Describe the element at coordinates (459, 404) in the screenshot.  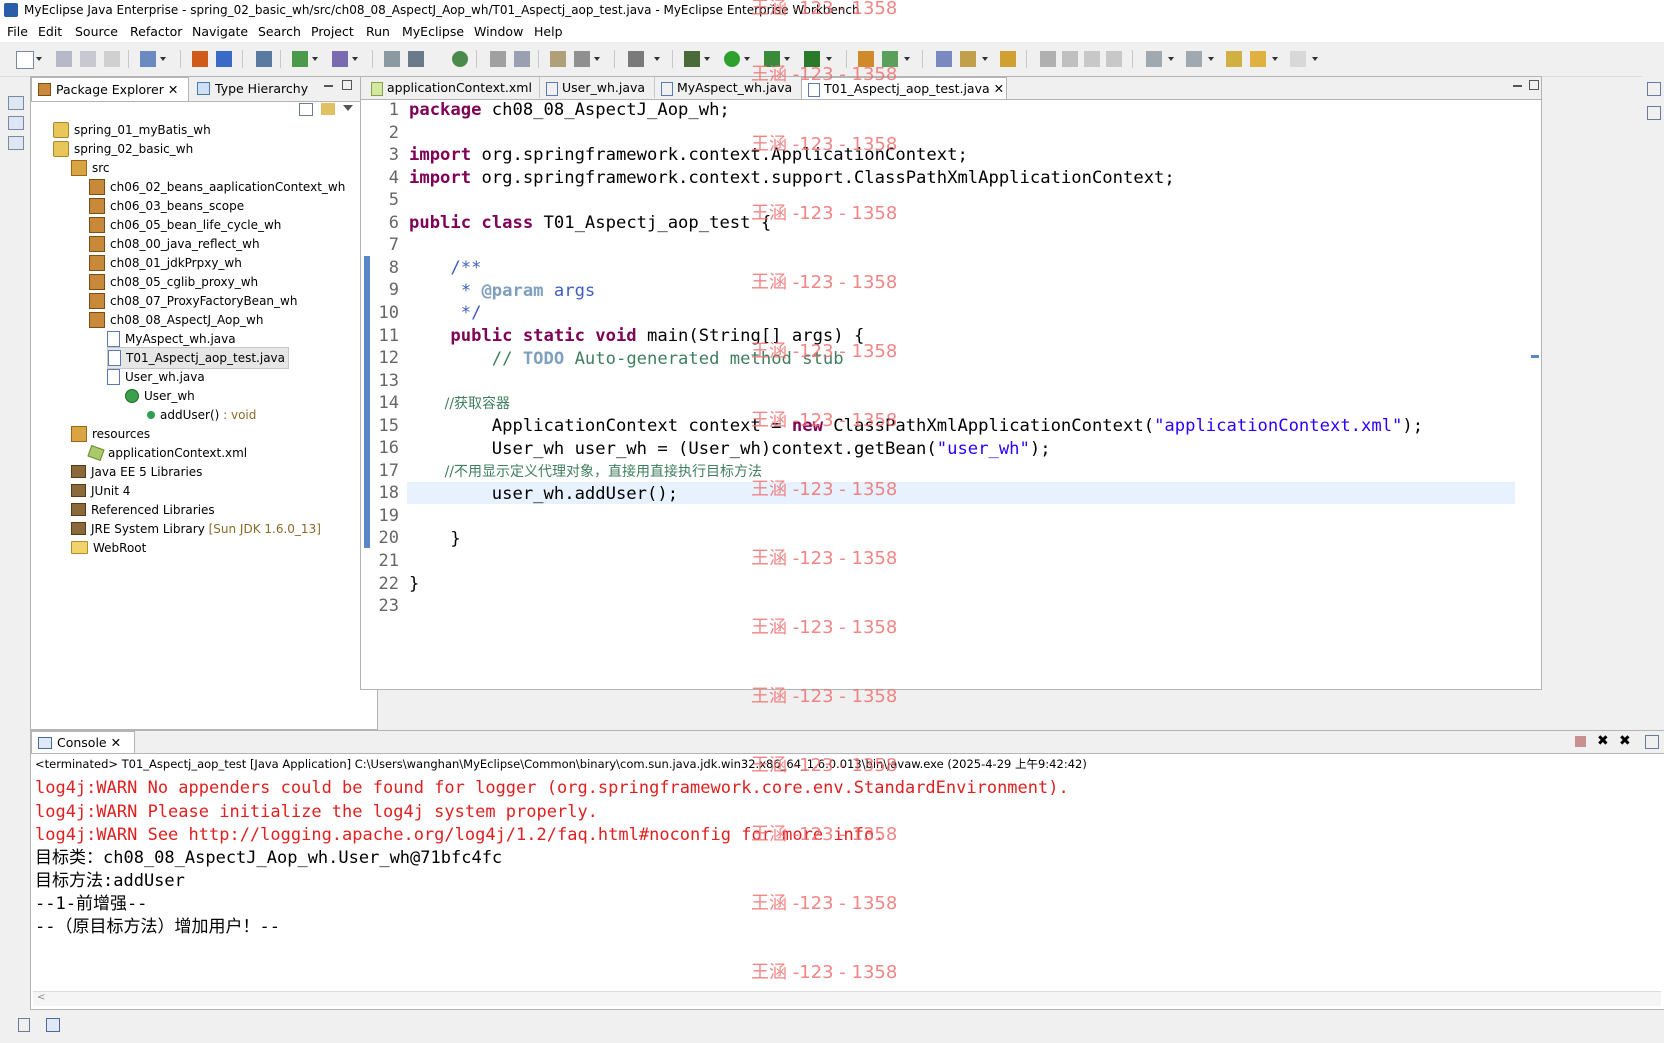
I see `code-line-14: //获取容器` at that location.